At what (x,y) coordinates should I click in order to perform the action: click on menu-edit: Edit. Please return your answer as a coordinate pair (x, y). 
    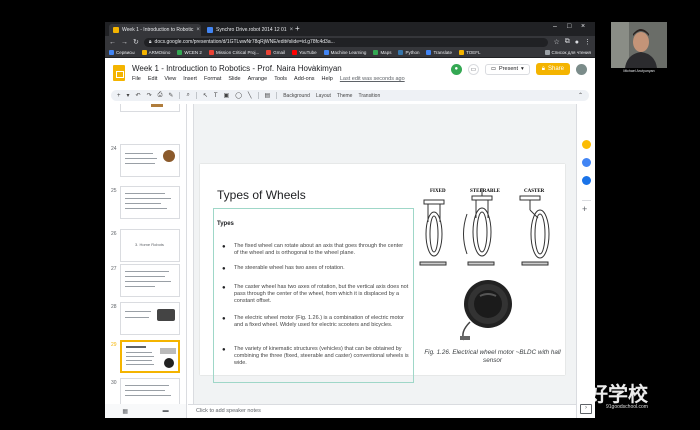
    Looking at the image, I should click on (152, 79).